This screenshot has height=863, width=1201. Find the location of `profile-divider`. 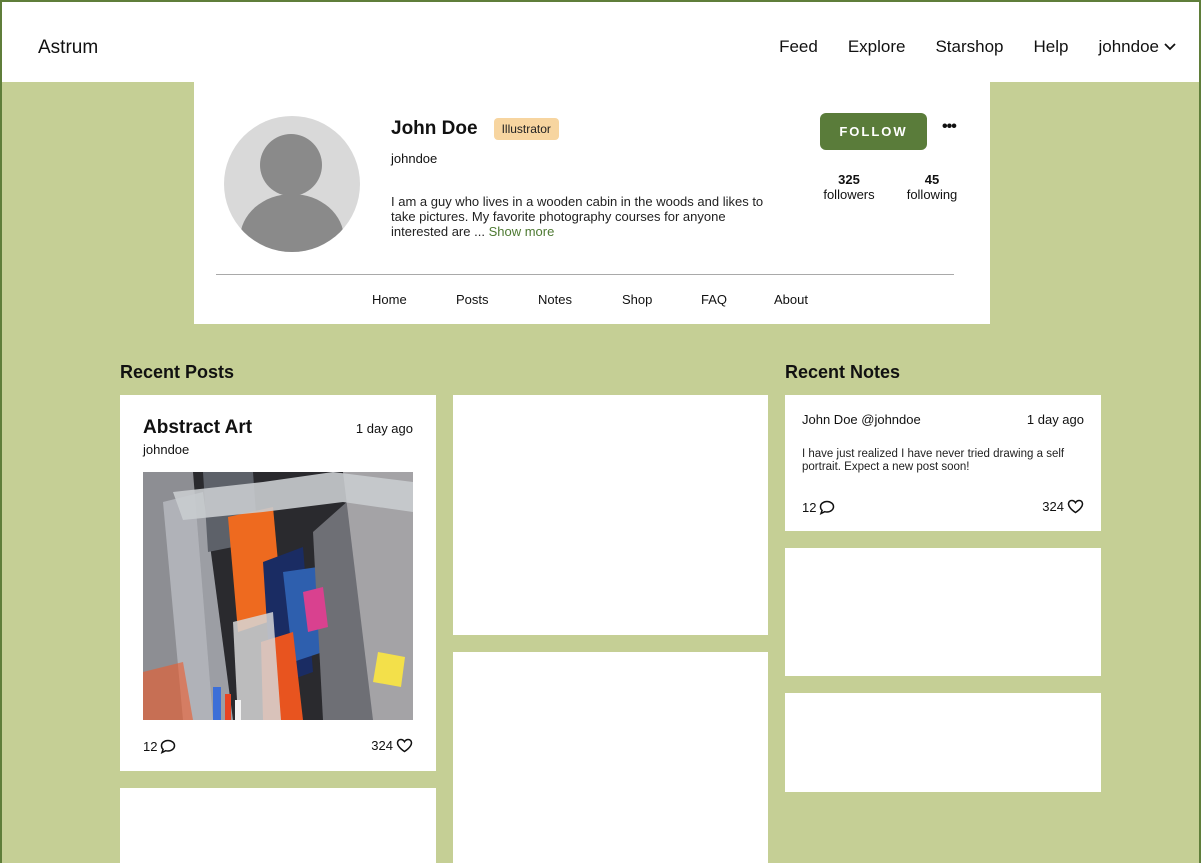

profile-divider is located at coordinates (585, 274).